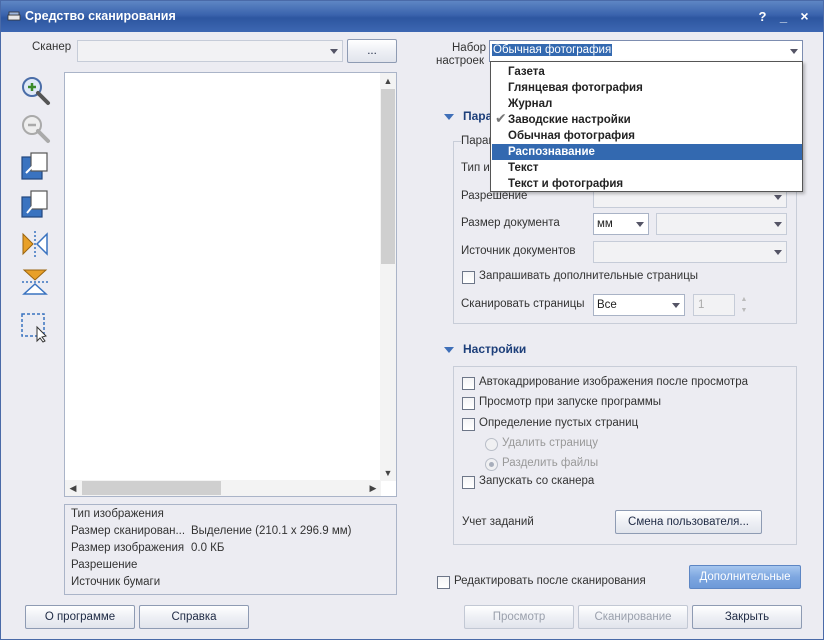  I want to click on minimize-icon: _, so click(783, 16).